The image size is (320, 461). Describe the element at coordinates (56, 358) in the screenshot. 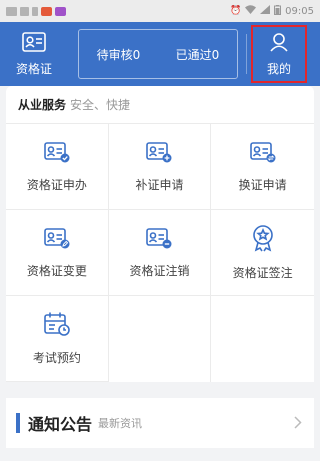

I see `tile-label: 考试预约` at that location.